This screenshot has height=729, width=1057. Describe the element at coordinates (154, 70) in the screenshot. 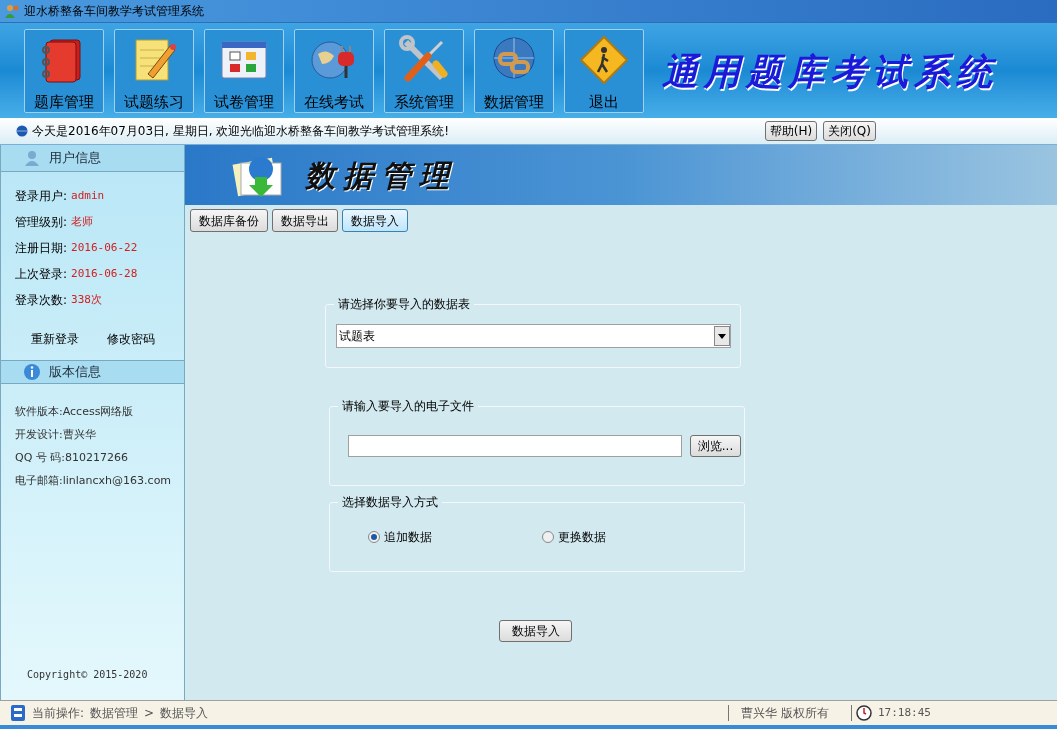

I see `toolbar-button: 试题练习` at that location.